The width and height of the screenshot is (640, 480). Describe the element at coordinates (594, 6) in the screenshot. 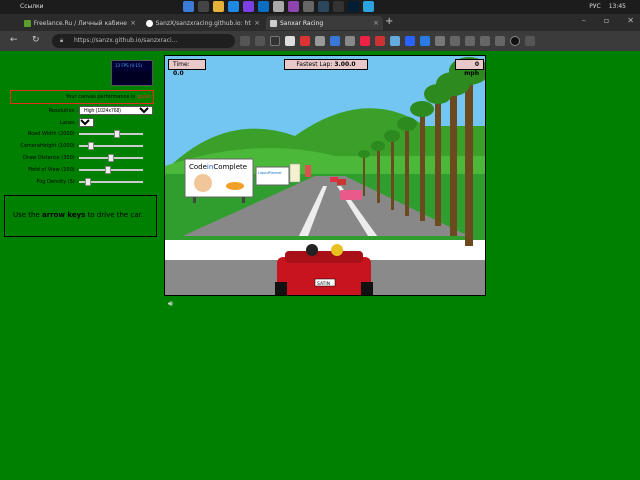

I see `language-indicator: РУС` at that location.